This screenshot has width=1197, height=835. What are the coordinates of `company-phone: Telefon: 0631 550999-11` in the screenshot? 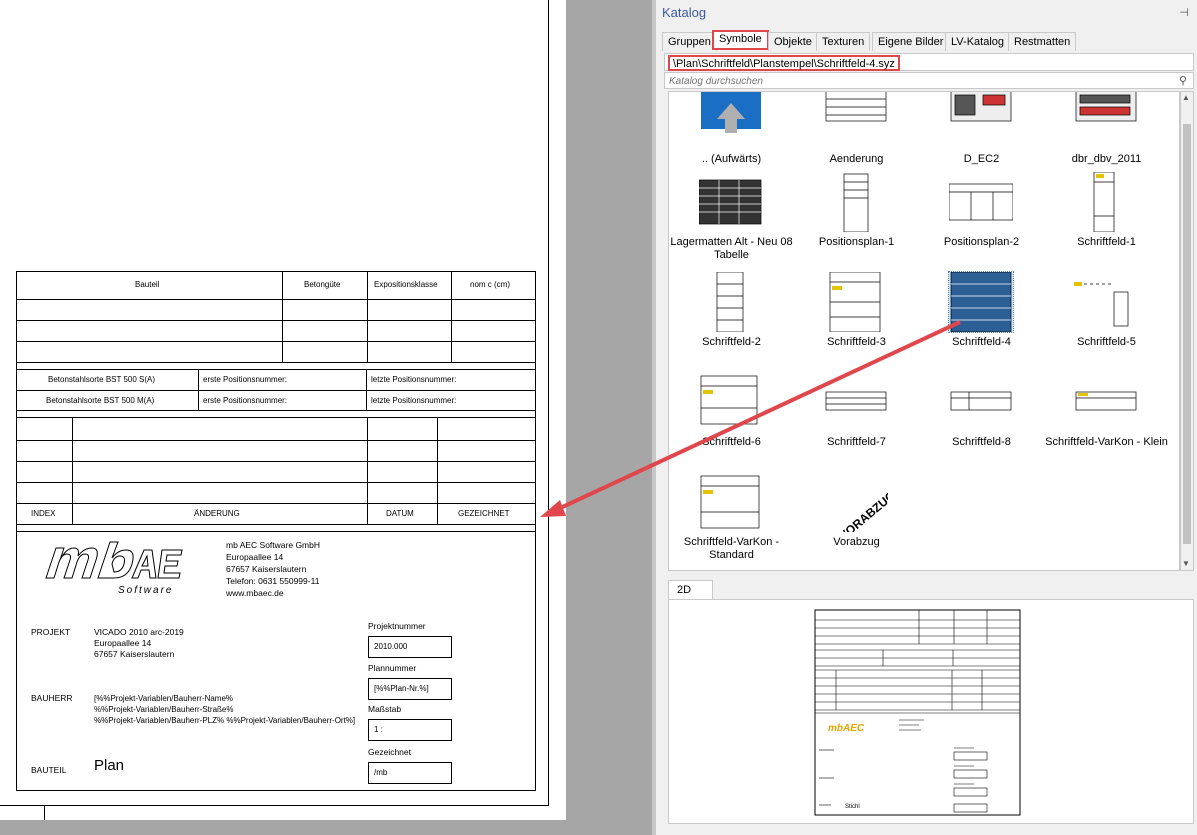 It's located at (273, 581).